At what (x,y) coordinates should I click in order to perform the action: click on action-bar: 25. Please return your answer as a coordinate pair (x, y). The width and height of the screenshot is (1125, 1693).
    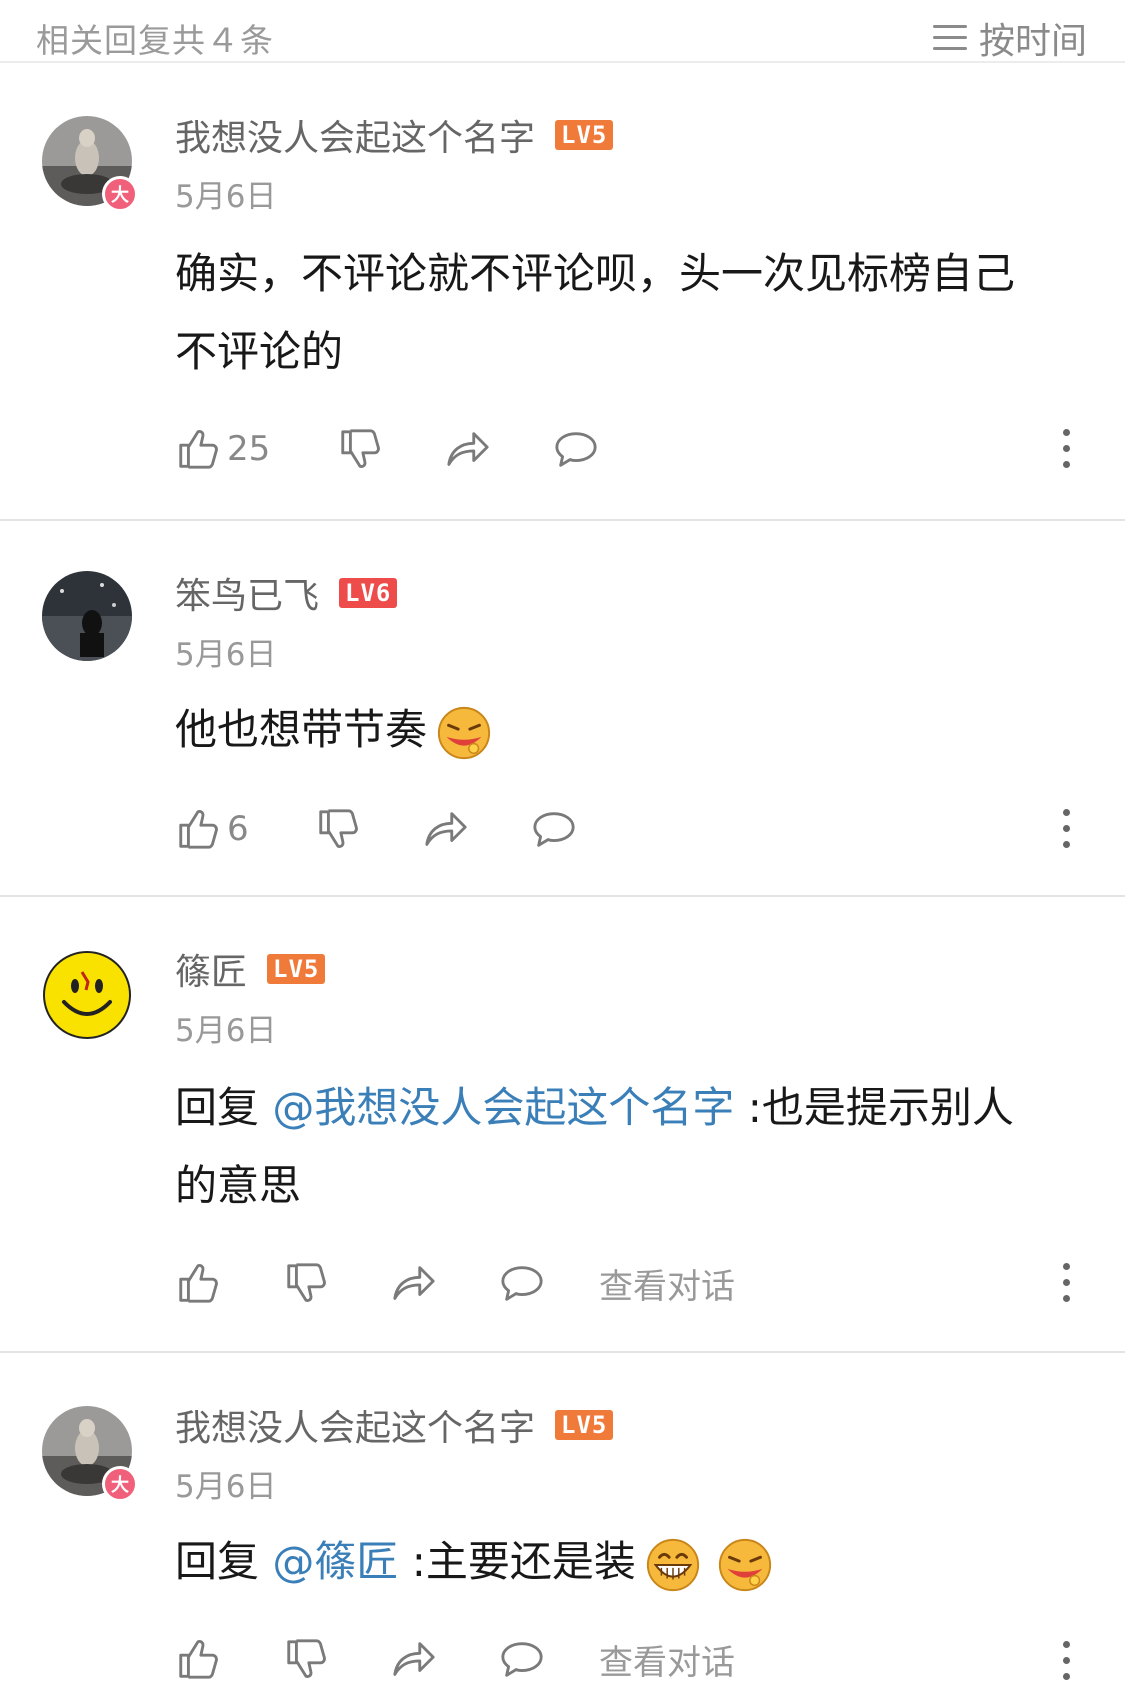
    Looking at the image, I should click on (387, 449).